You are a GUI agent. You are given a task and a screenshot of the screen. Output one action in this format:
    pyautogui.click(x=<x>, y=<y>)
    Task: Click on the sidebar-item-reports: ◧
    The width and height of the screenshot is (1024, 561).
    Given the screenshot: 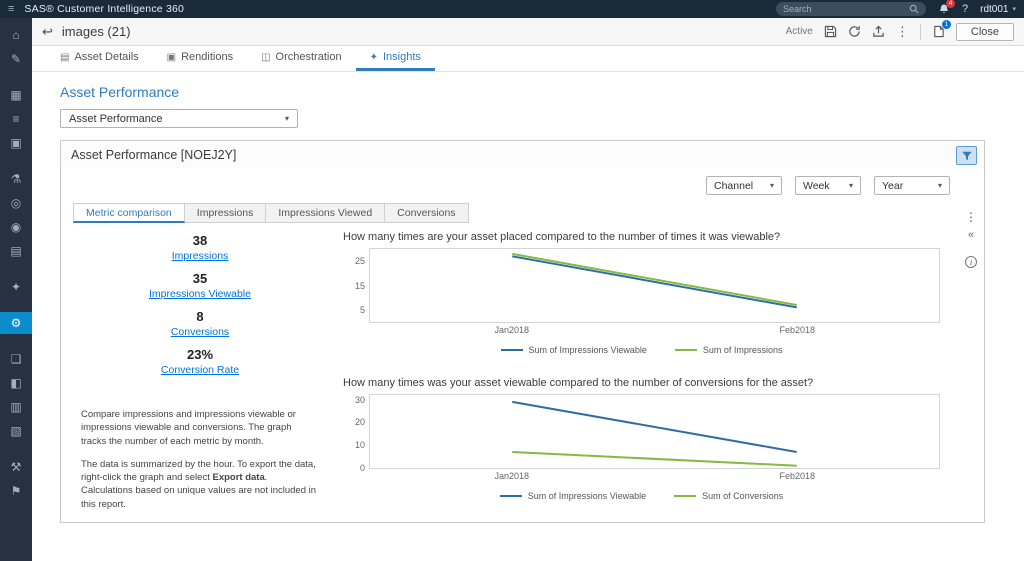 What is the action you would take?
    pyautogui.click(x=16, y=383)
    